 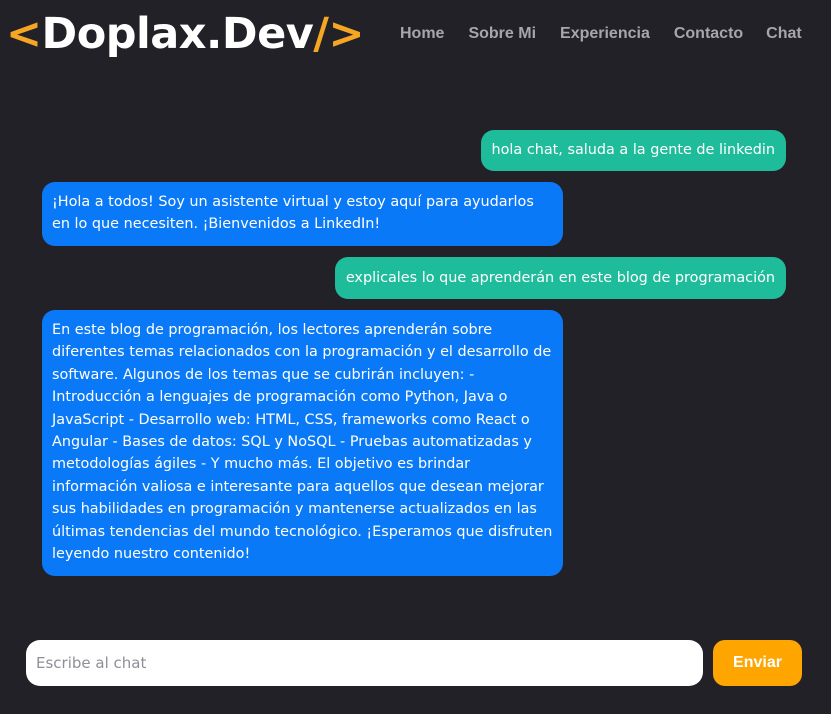 I want to click on nav-link-sobre-mi: Sobre Mi, so click(x=502, y=34).